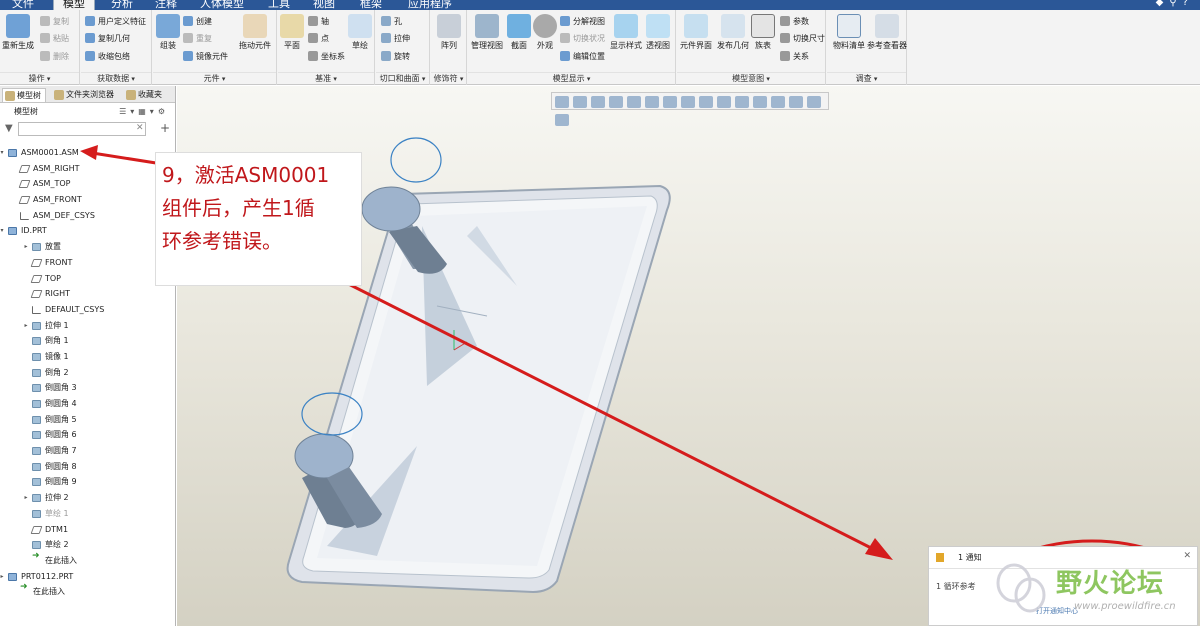 This screenshot has width=1200, height=626. I want to click on tab-model-tree: 模型树, so click(24, 95).